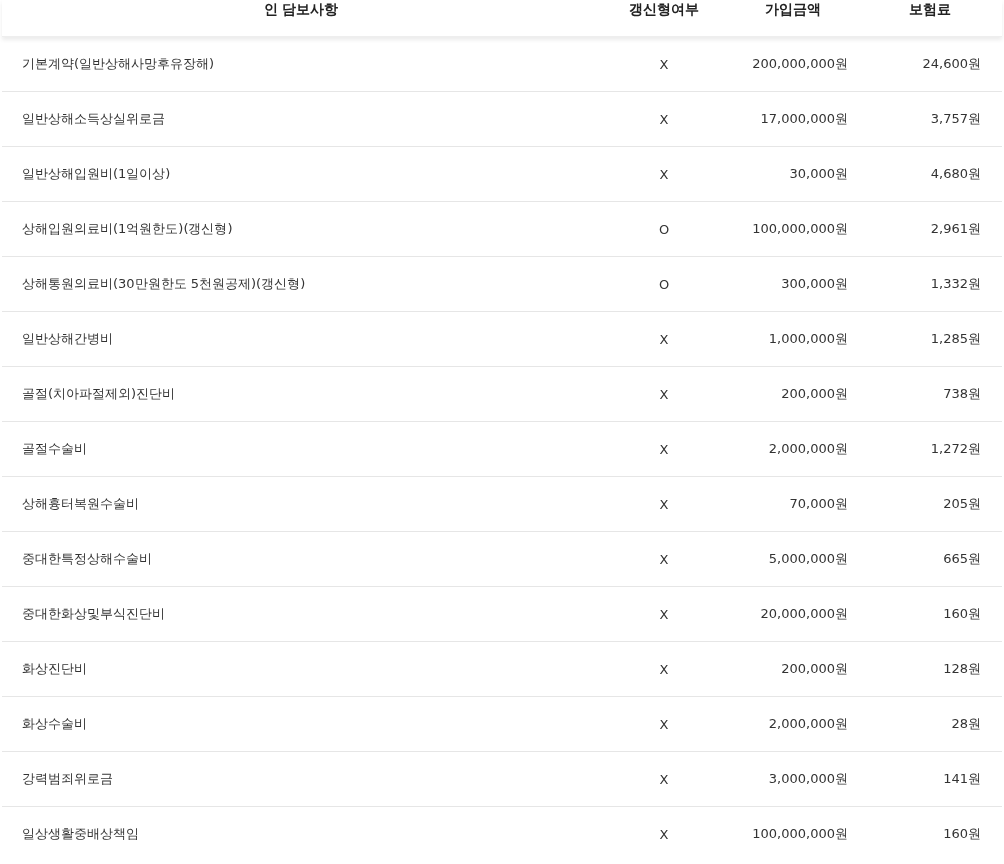  I want to click on table-cell-text: 205원, so click(962, 504).